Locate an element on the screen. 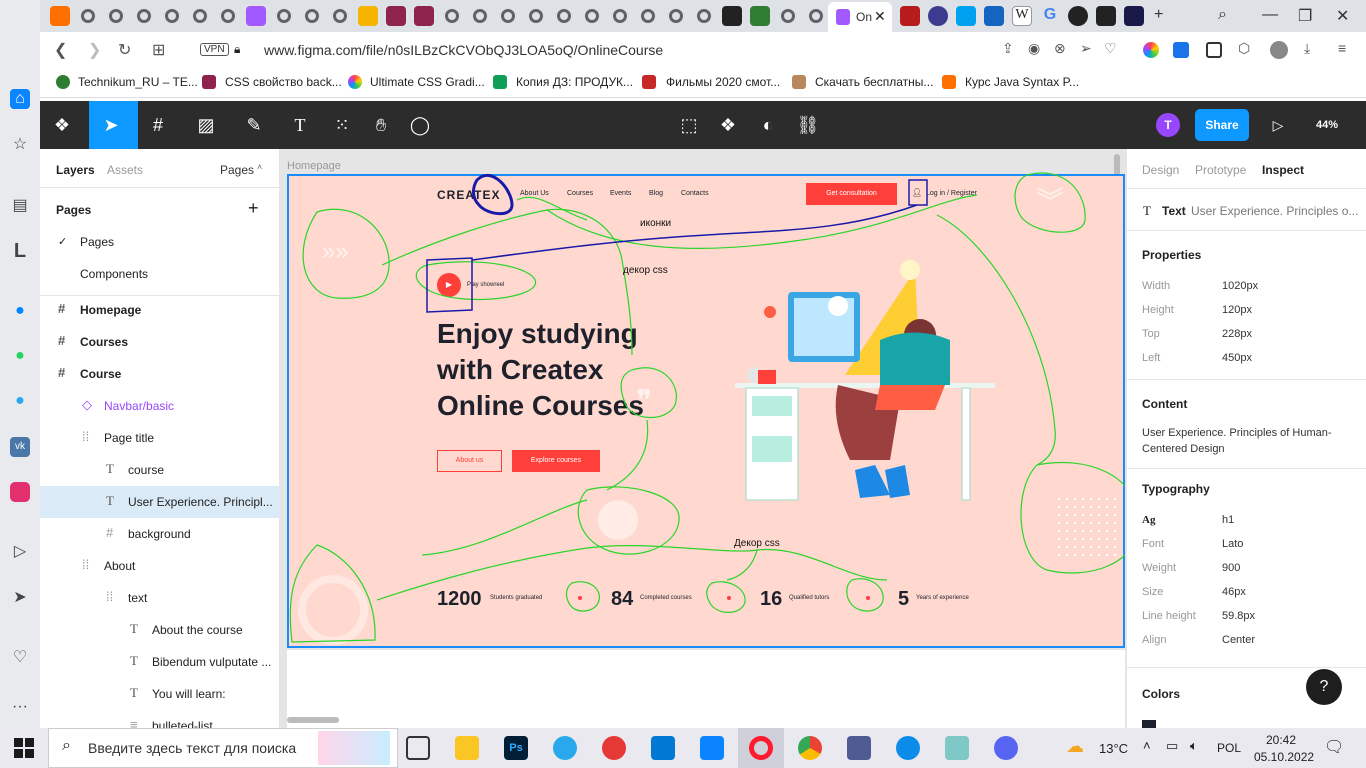 The image size is (1366, 768). layer-row: # Course is located at coordinates (160, 374).